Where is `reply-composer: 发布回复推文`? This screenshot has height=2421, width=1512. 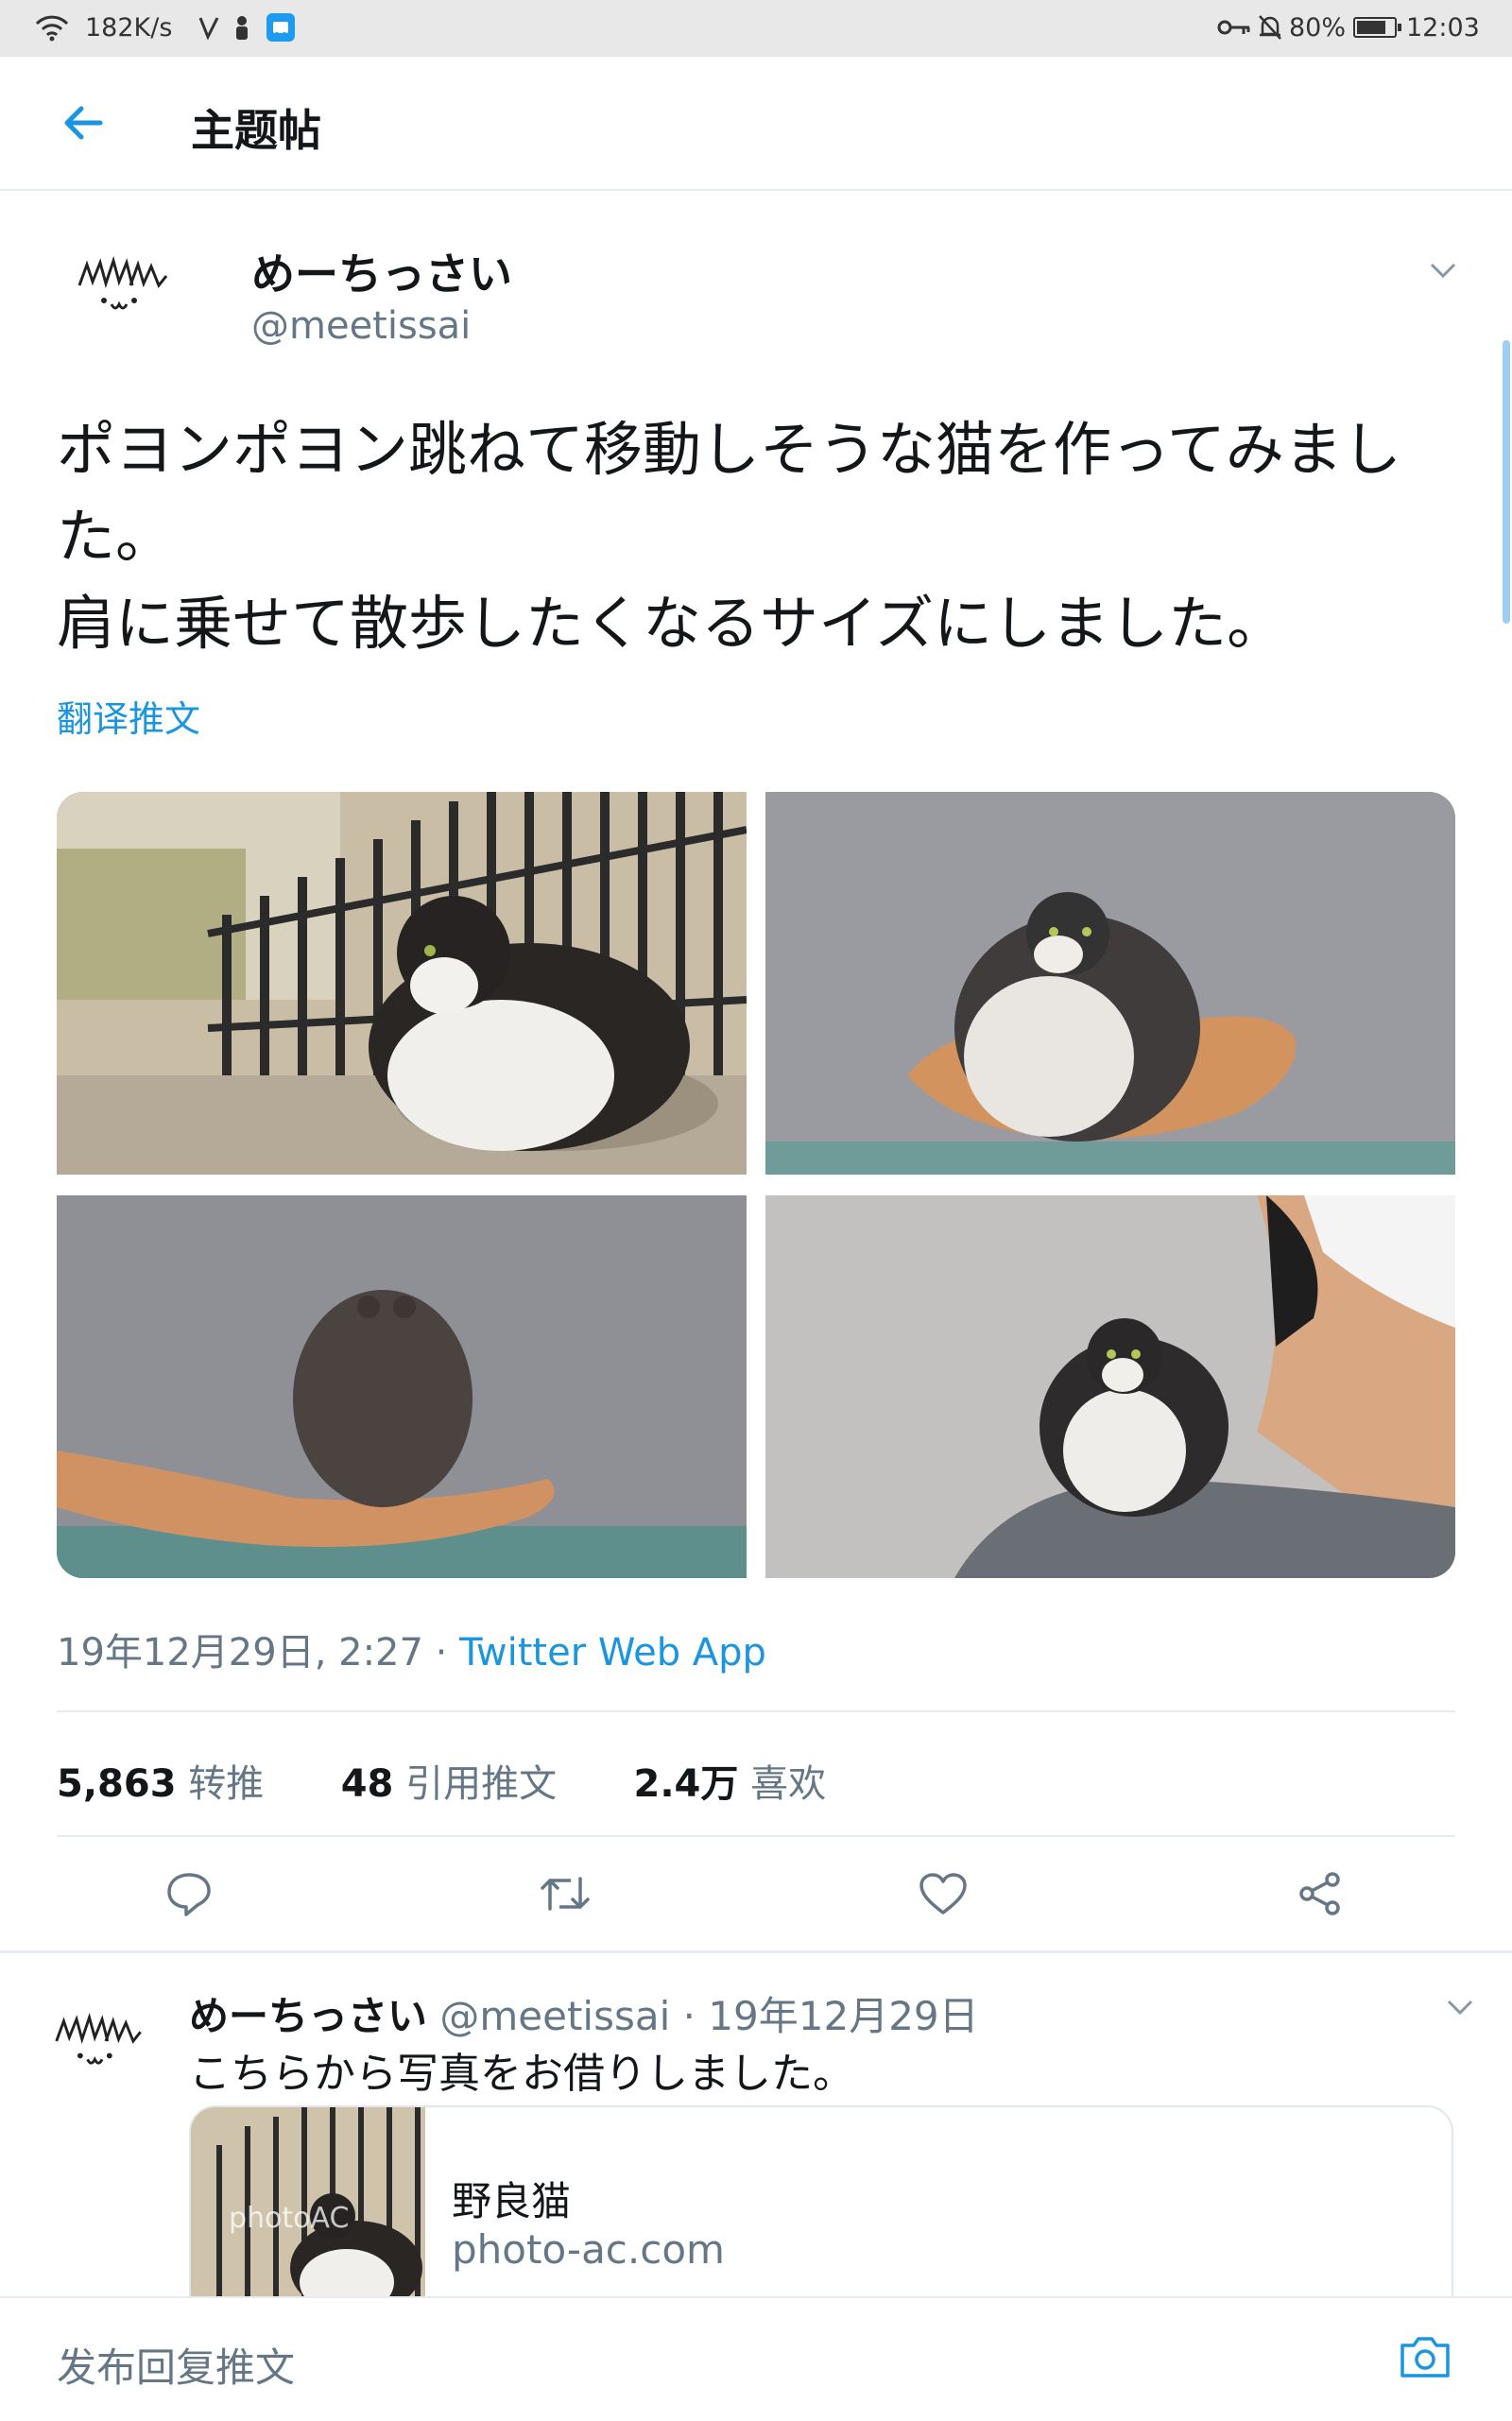
reply-composer: 发布回复推文 is located at coordinates (756, 2358).